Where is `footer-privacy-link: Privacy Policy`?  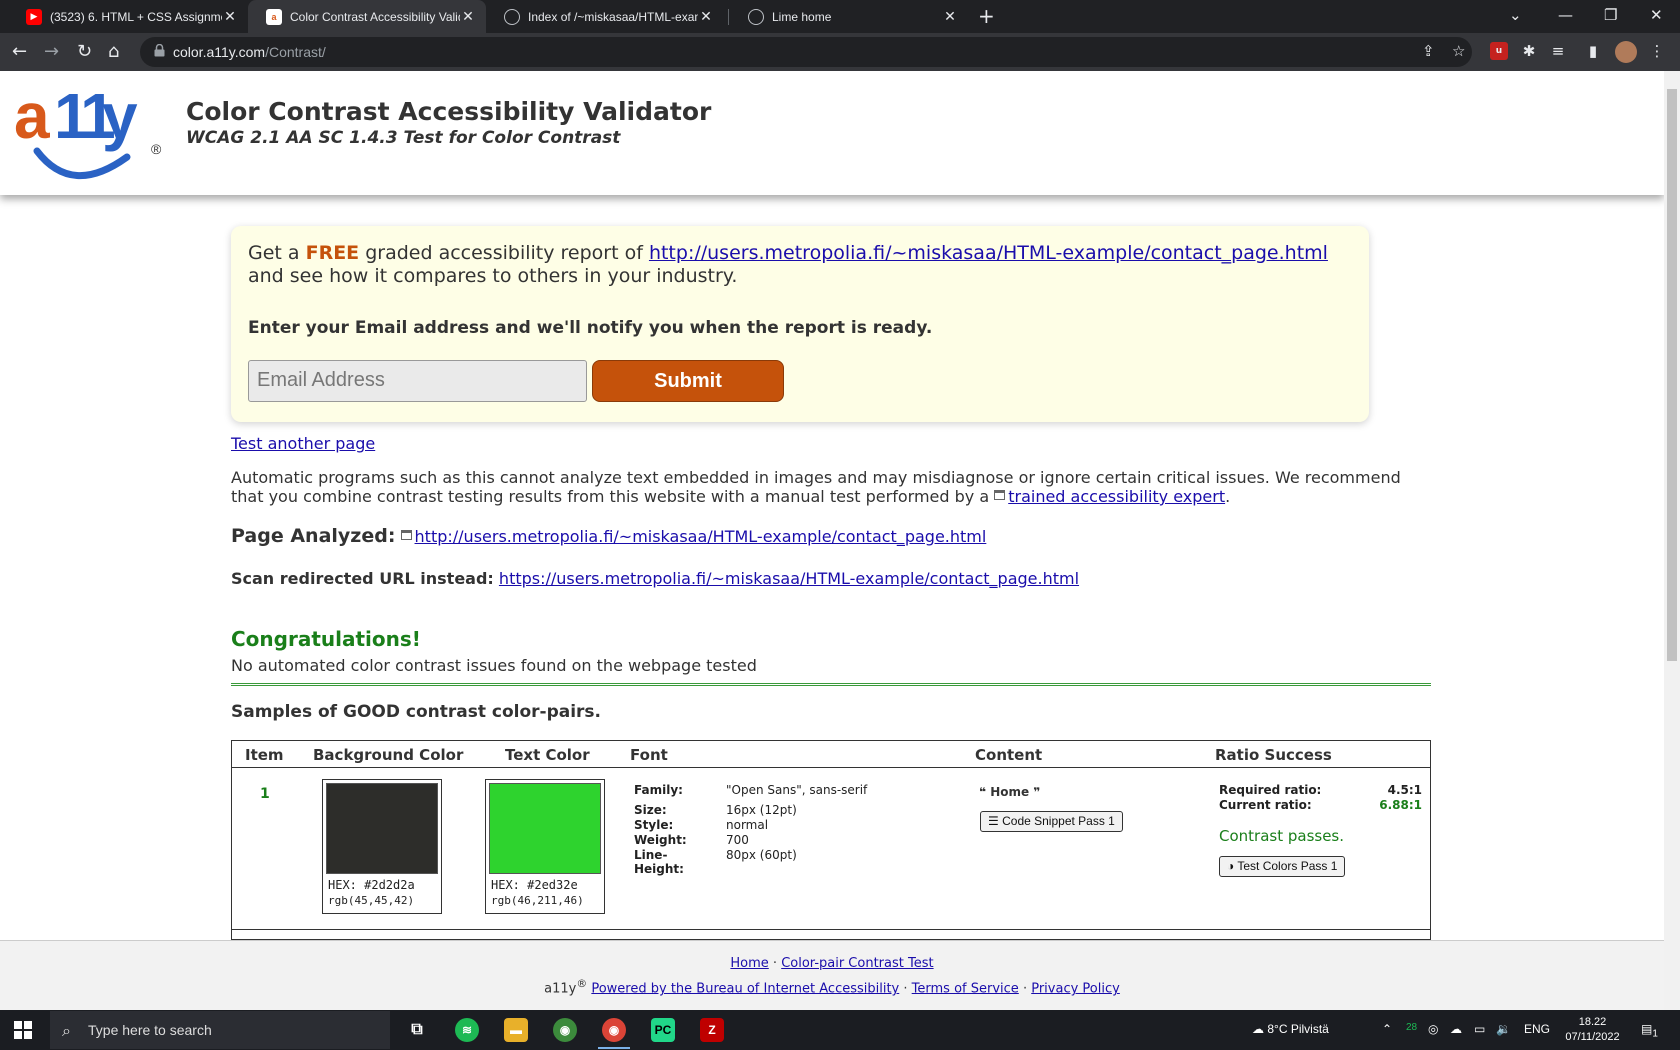 footer-privacy-link: Privacy Policy is located at coordinates (1075, 988).